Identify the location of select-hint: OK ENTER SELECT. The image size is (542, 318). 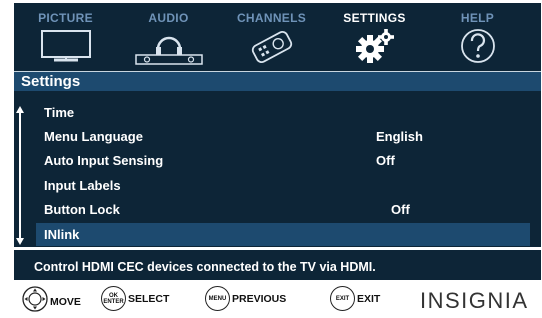
(135, 298).